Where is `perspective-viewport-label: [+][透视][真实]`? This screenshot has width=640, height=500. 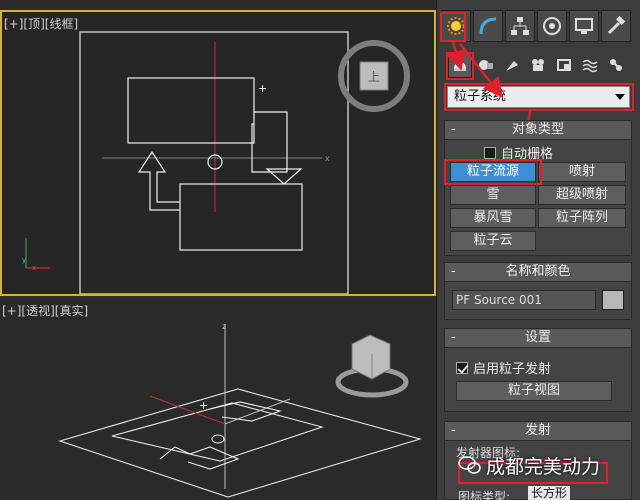
perspective-viewport-label: [+][透视][真实] is located at coordinates (45, 310).